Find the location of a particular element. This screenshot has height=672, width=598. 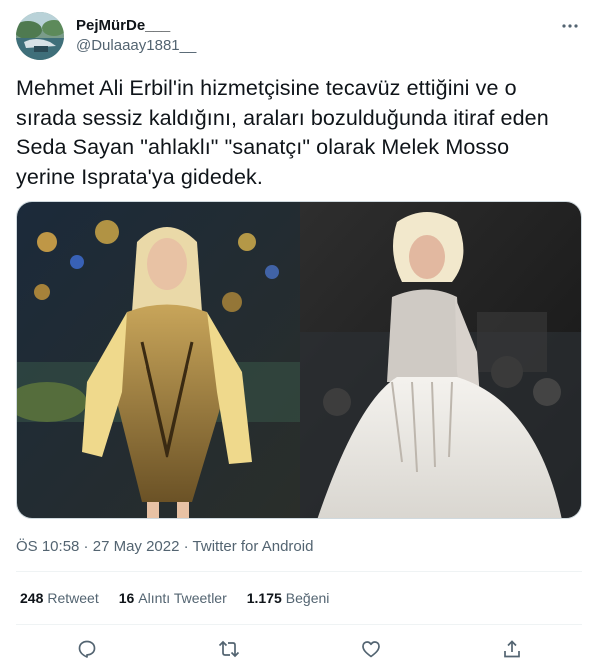

likes-label: Beğeni is located at coordinates (307, 598).